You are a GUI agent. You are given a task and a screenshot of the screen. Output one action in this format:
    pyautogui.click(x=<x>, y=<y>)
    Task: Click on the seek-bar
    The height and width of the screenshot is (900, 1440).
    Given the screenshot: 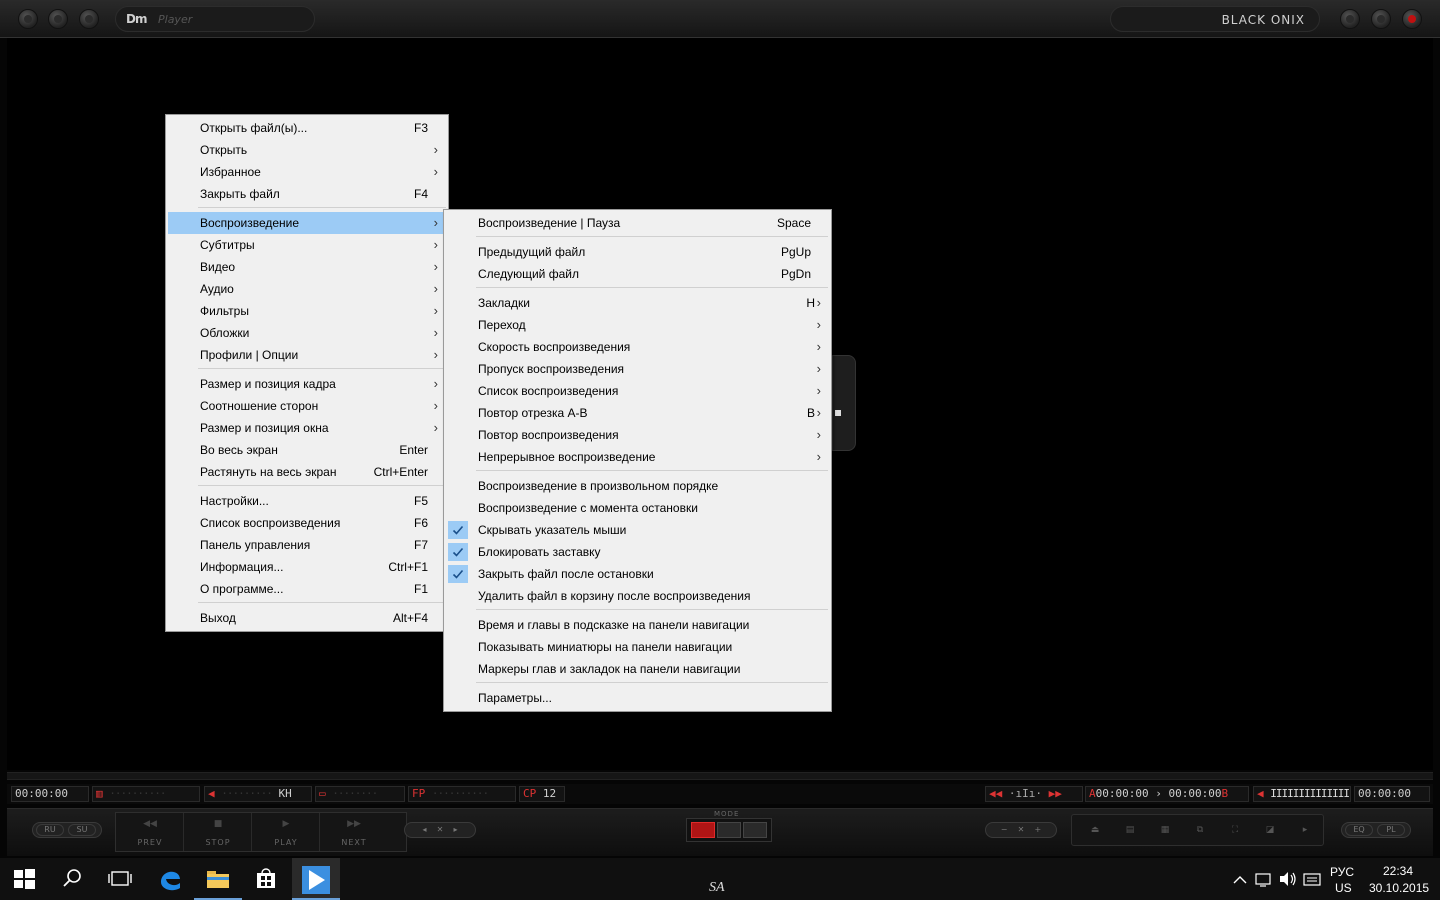 What is the action you would take?
    pyautogui.click(x=720, y=776)
    